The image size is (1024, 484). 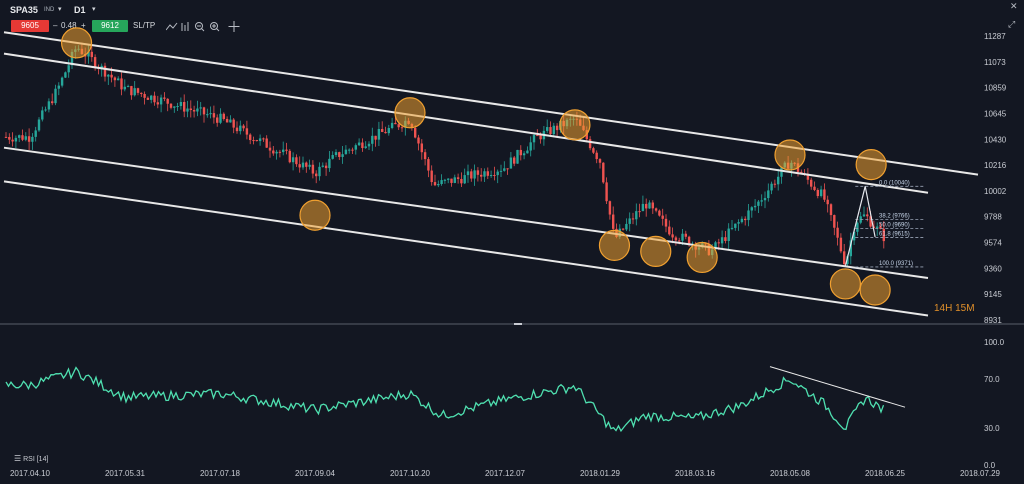 I want to click on price-tick-label: 10859, so click(x=995, y=88).